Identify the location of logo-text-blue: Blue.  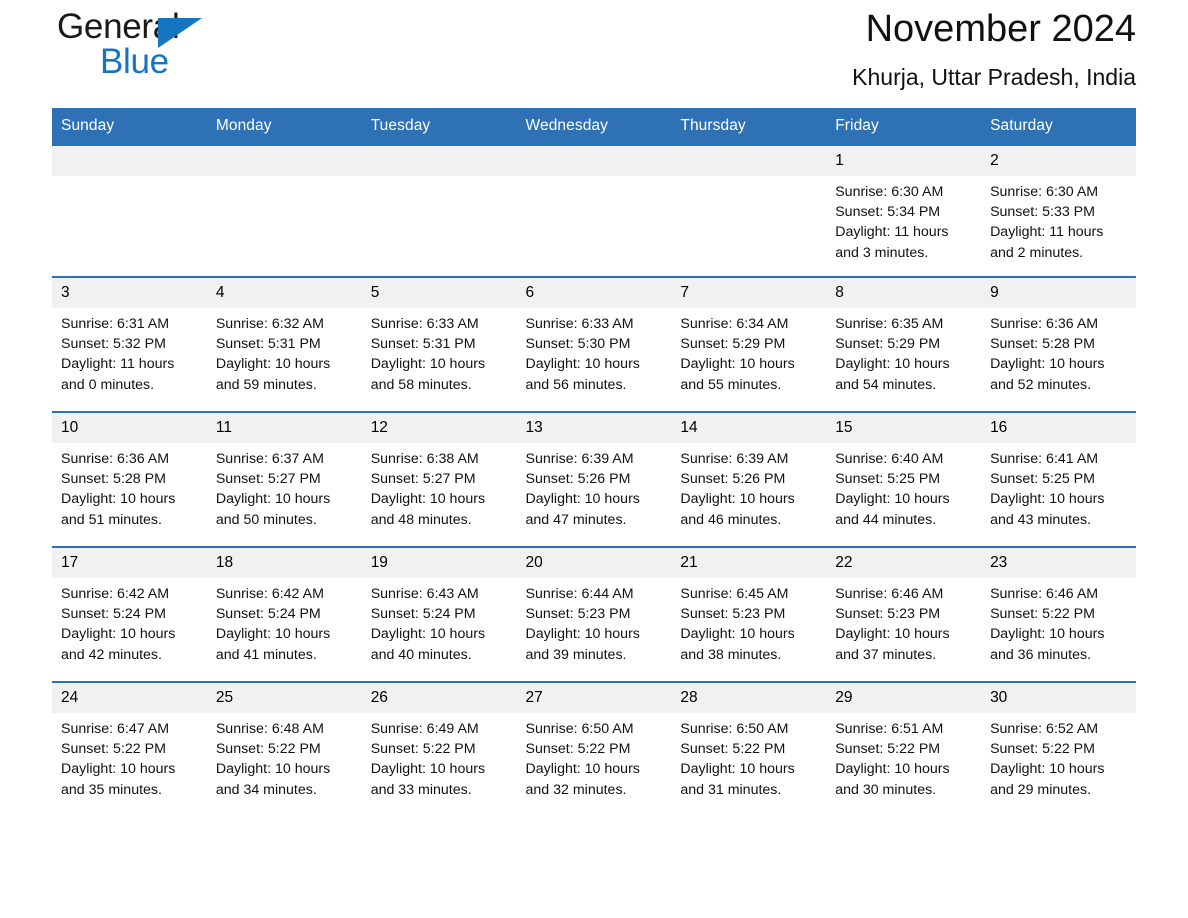
(134, 61).